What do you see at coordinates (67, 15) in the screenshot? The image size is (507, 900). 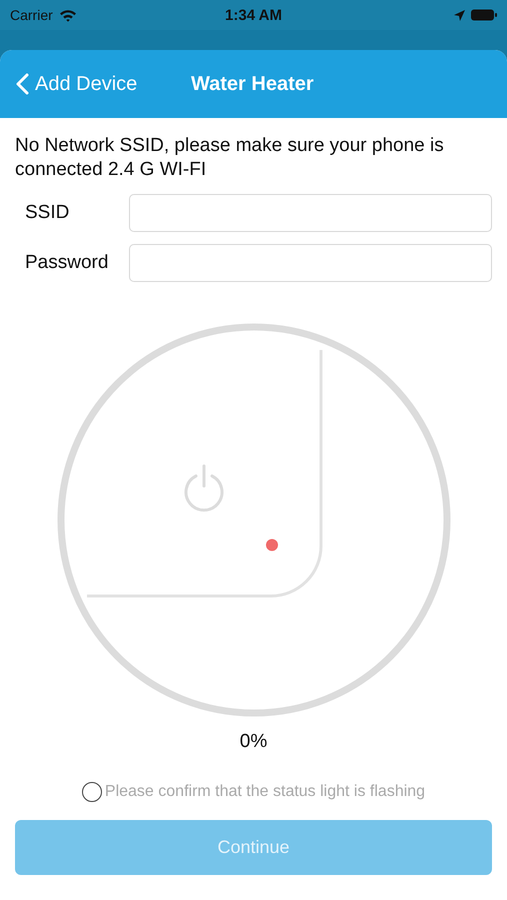 I see `wifi-icon` at bounding box center [67, 15].